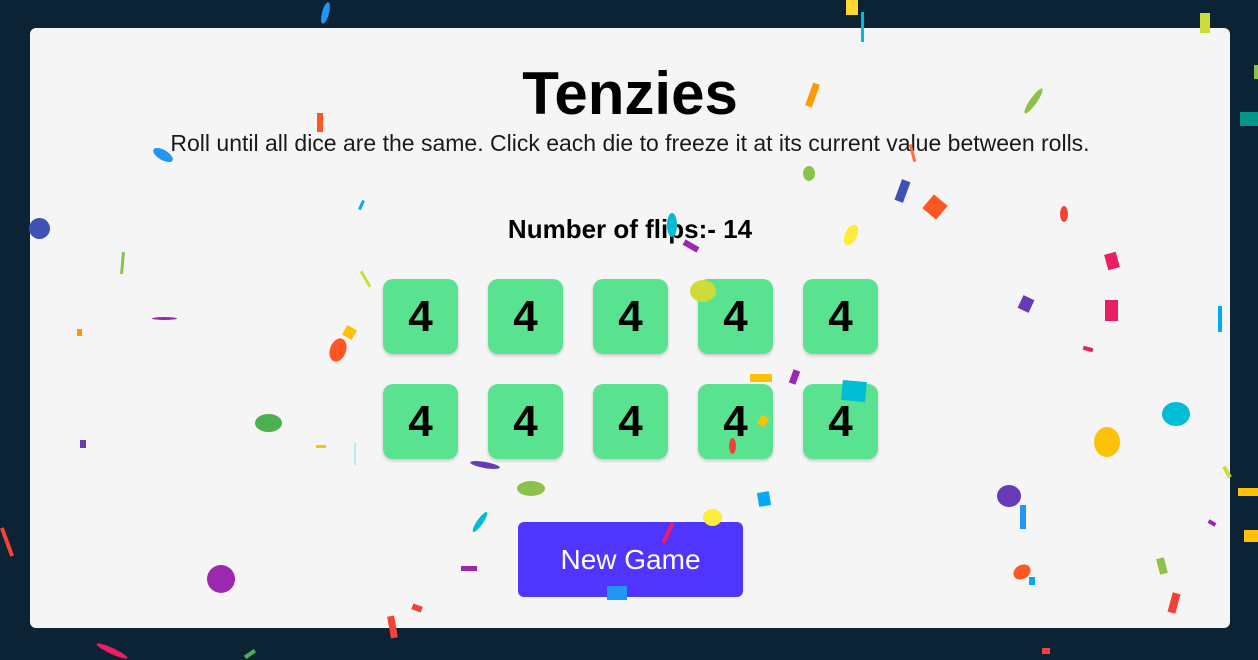 The width and height of the screenshot is (1258, 660). Describe the element at coordinates (630, 369) in the screenshot. I see `dice-grid: 4 4 4 4 4 4 4 4 4 4` at that location.